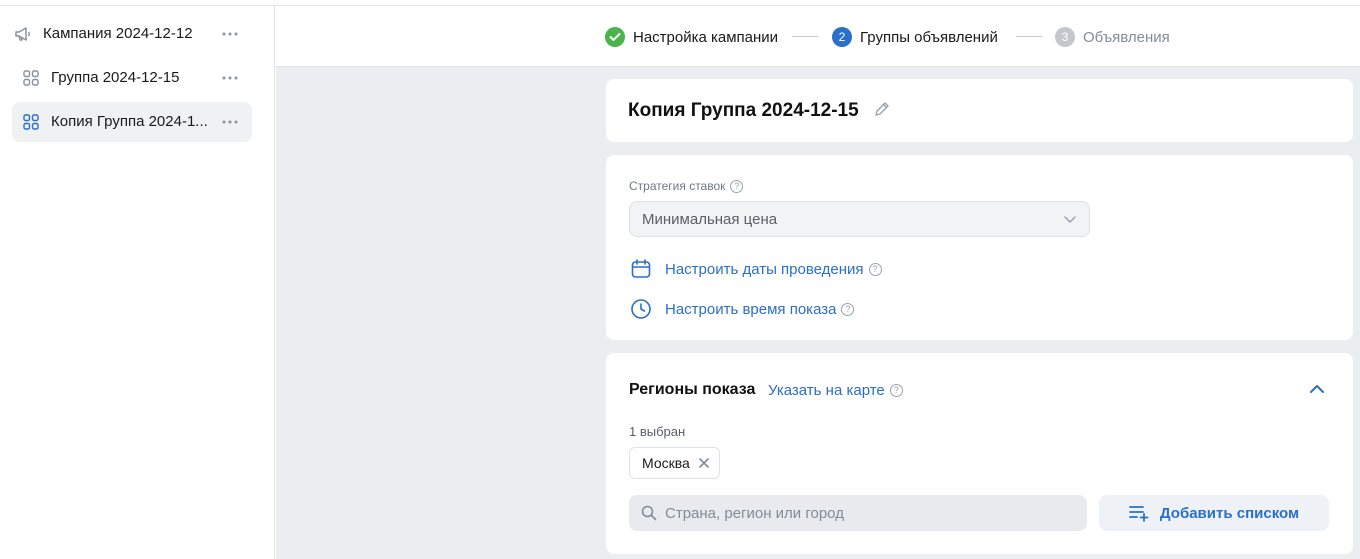  Describe the element at coordinates (706, 37) in the screenshot. I see `step-label: Настройка кампании` at that location.